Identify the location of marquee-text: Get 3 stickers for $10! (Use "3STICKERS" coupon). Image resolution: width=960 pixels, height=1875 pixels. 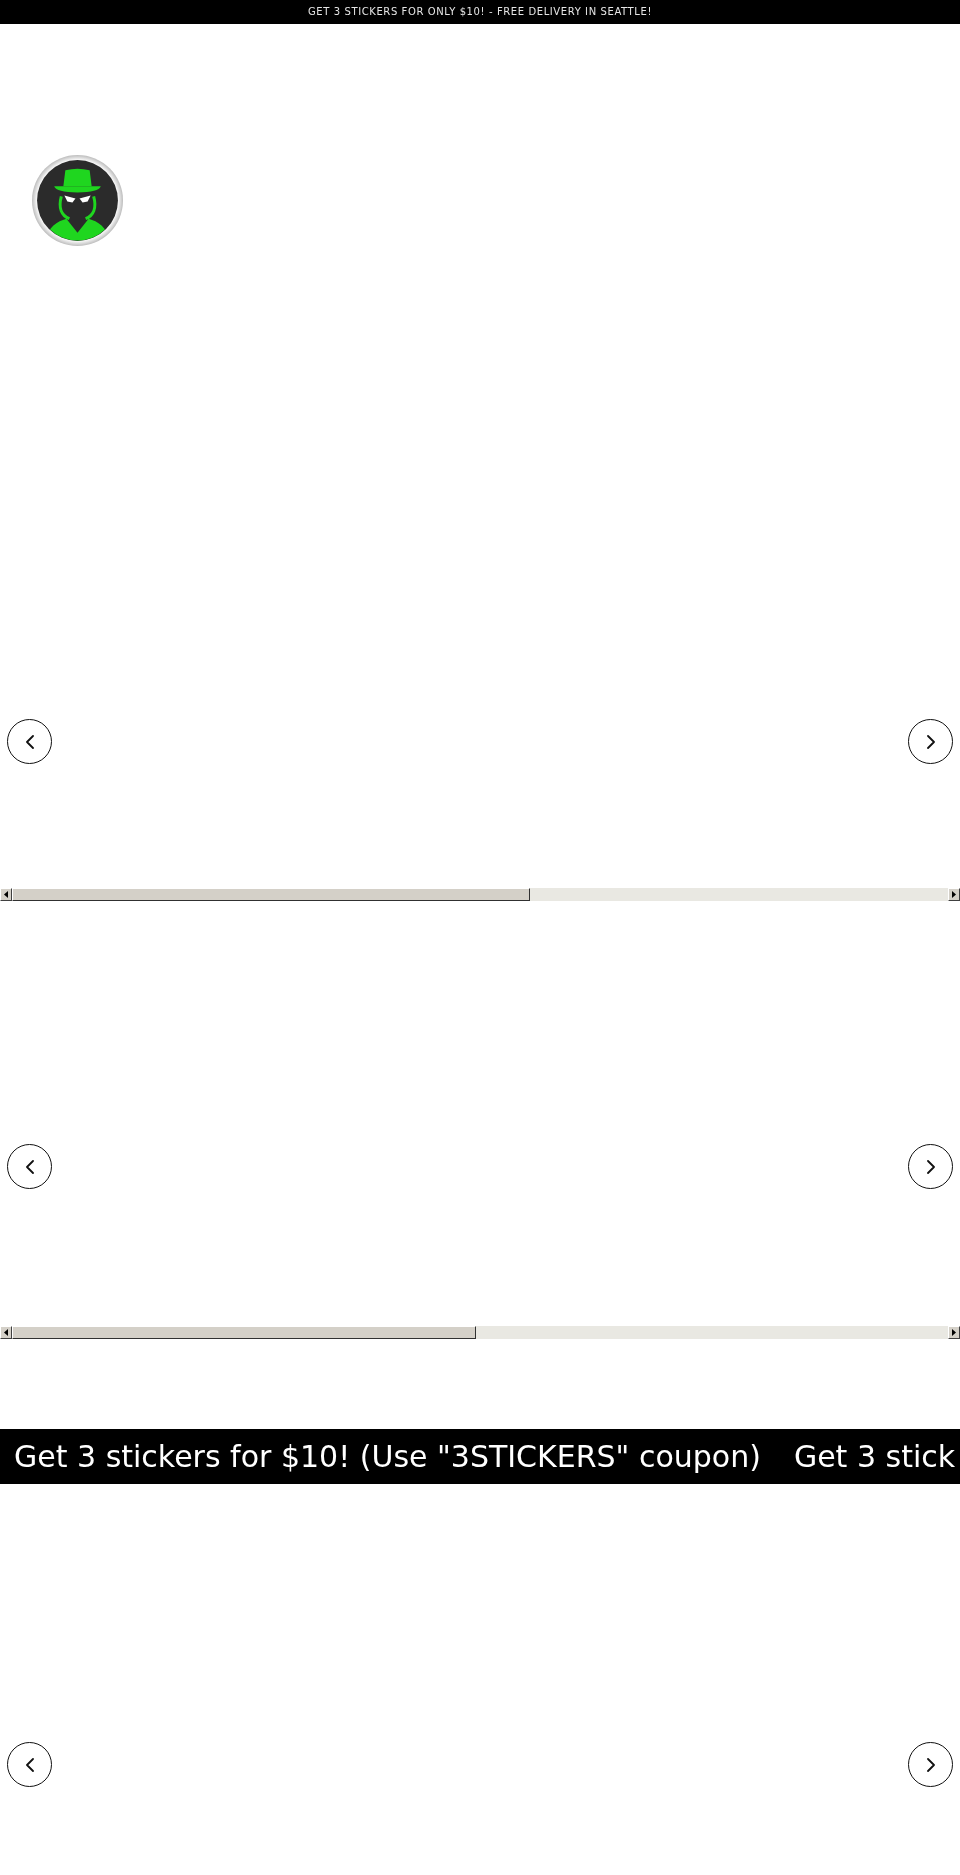
(387, 1456).